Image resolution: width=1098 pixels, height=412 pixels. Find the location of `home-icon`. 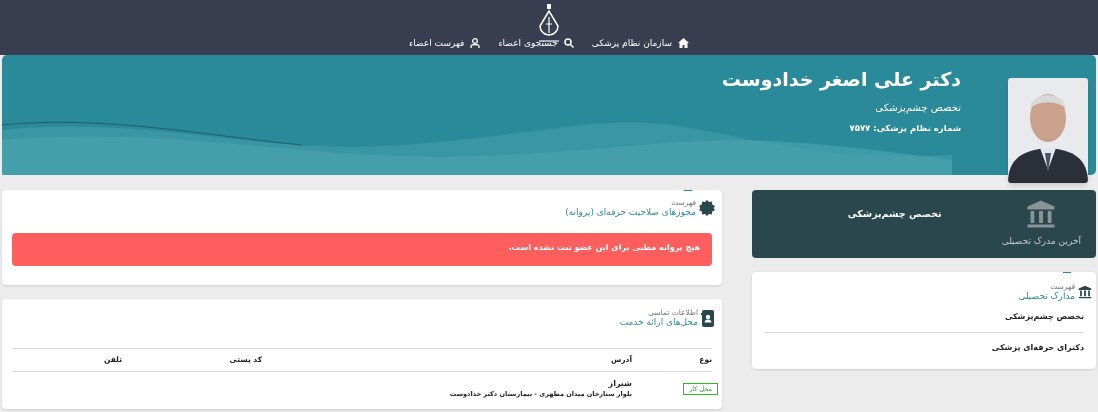

home-icon is located at coordinates (683, 43).